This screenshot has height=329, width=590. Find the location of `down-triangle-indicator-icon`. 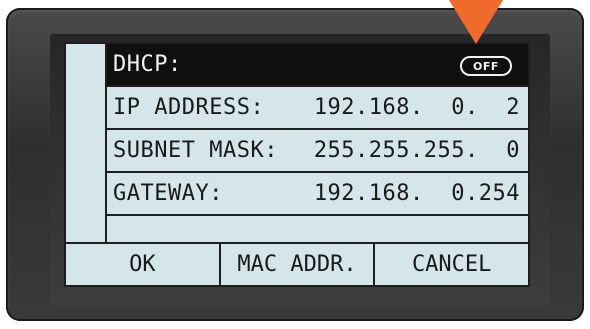

down-triangle-indicator-icon is located at coordinates (476, 22).